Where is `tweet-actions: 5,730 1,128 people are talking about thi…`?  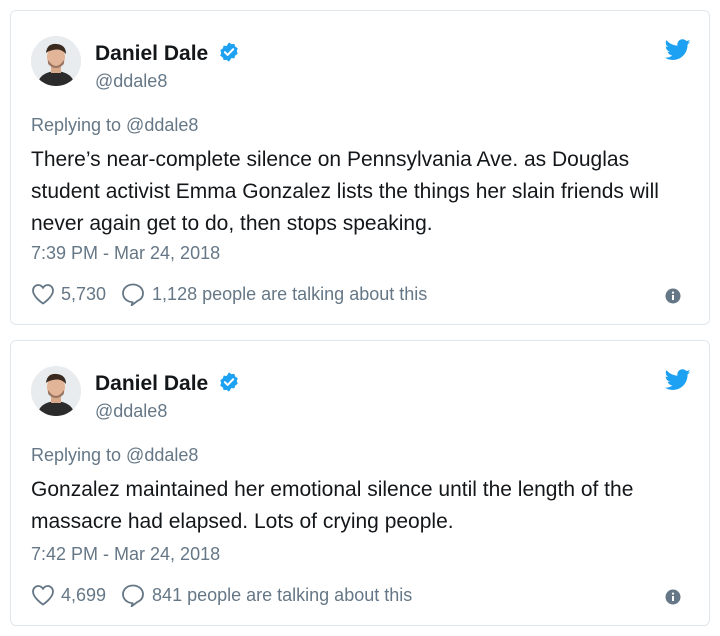 tweet-actions: 5,730 1,128 people are talking about thi… is located at coordinates (229, 294).